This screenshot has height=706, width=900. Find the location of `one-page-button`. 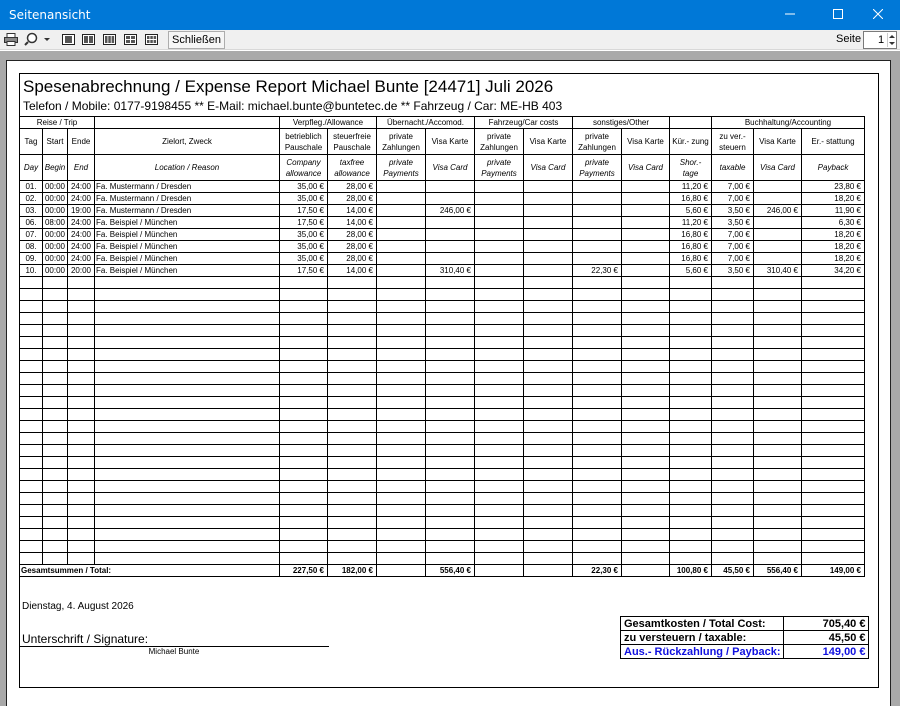

one-page-button is located at coordinates (68, 40).